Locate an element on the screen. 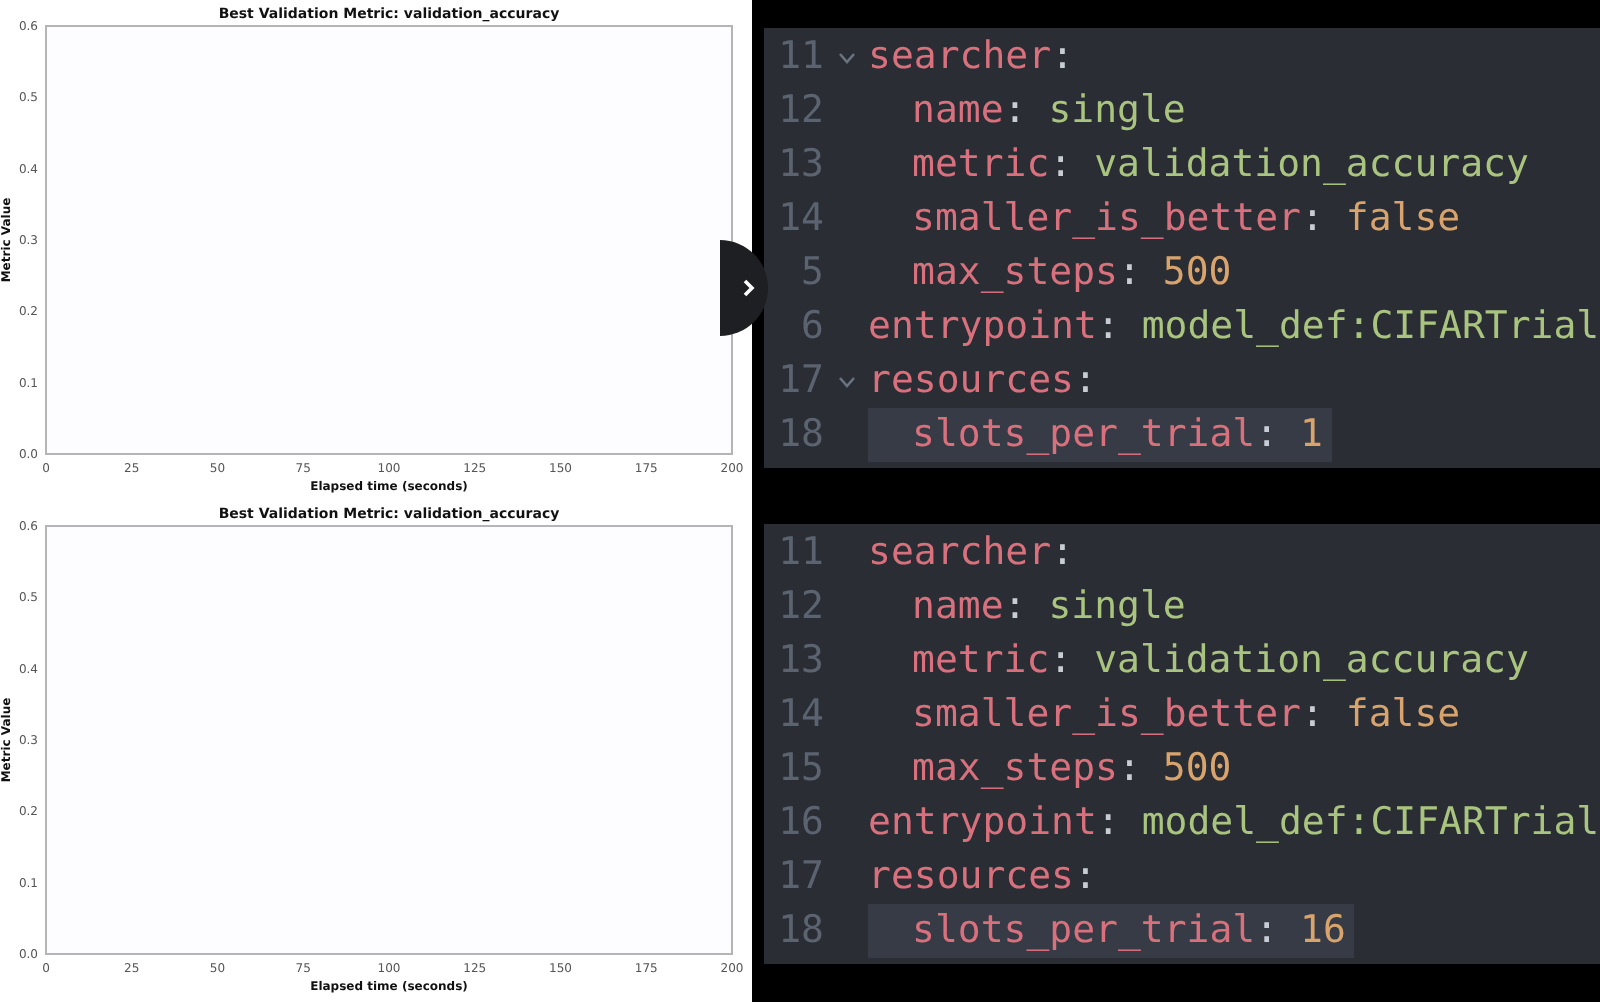  chevron-right-icon is located at coordinates (749, 288).